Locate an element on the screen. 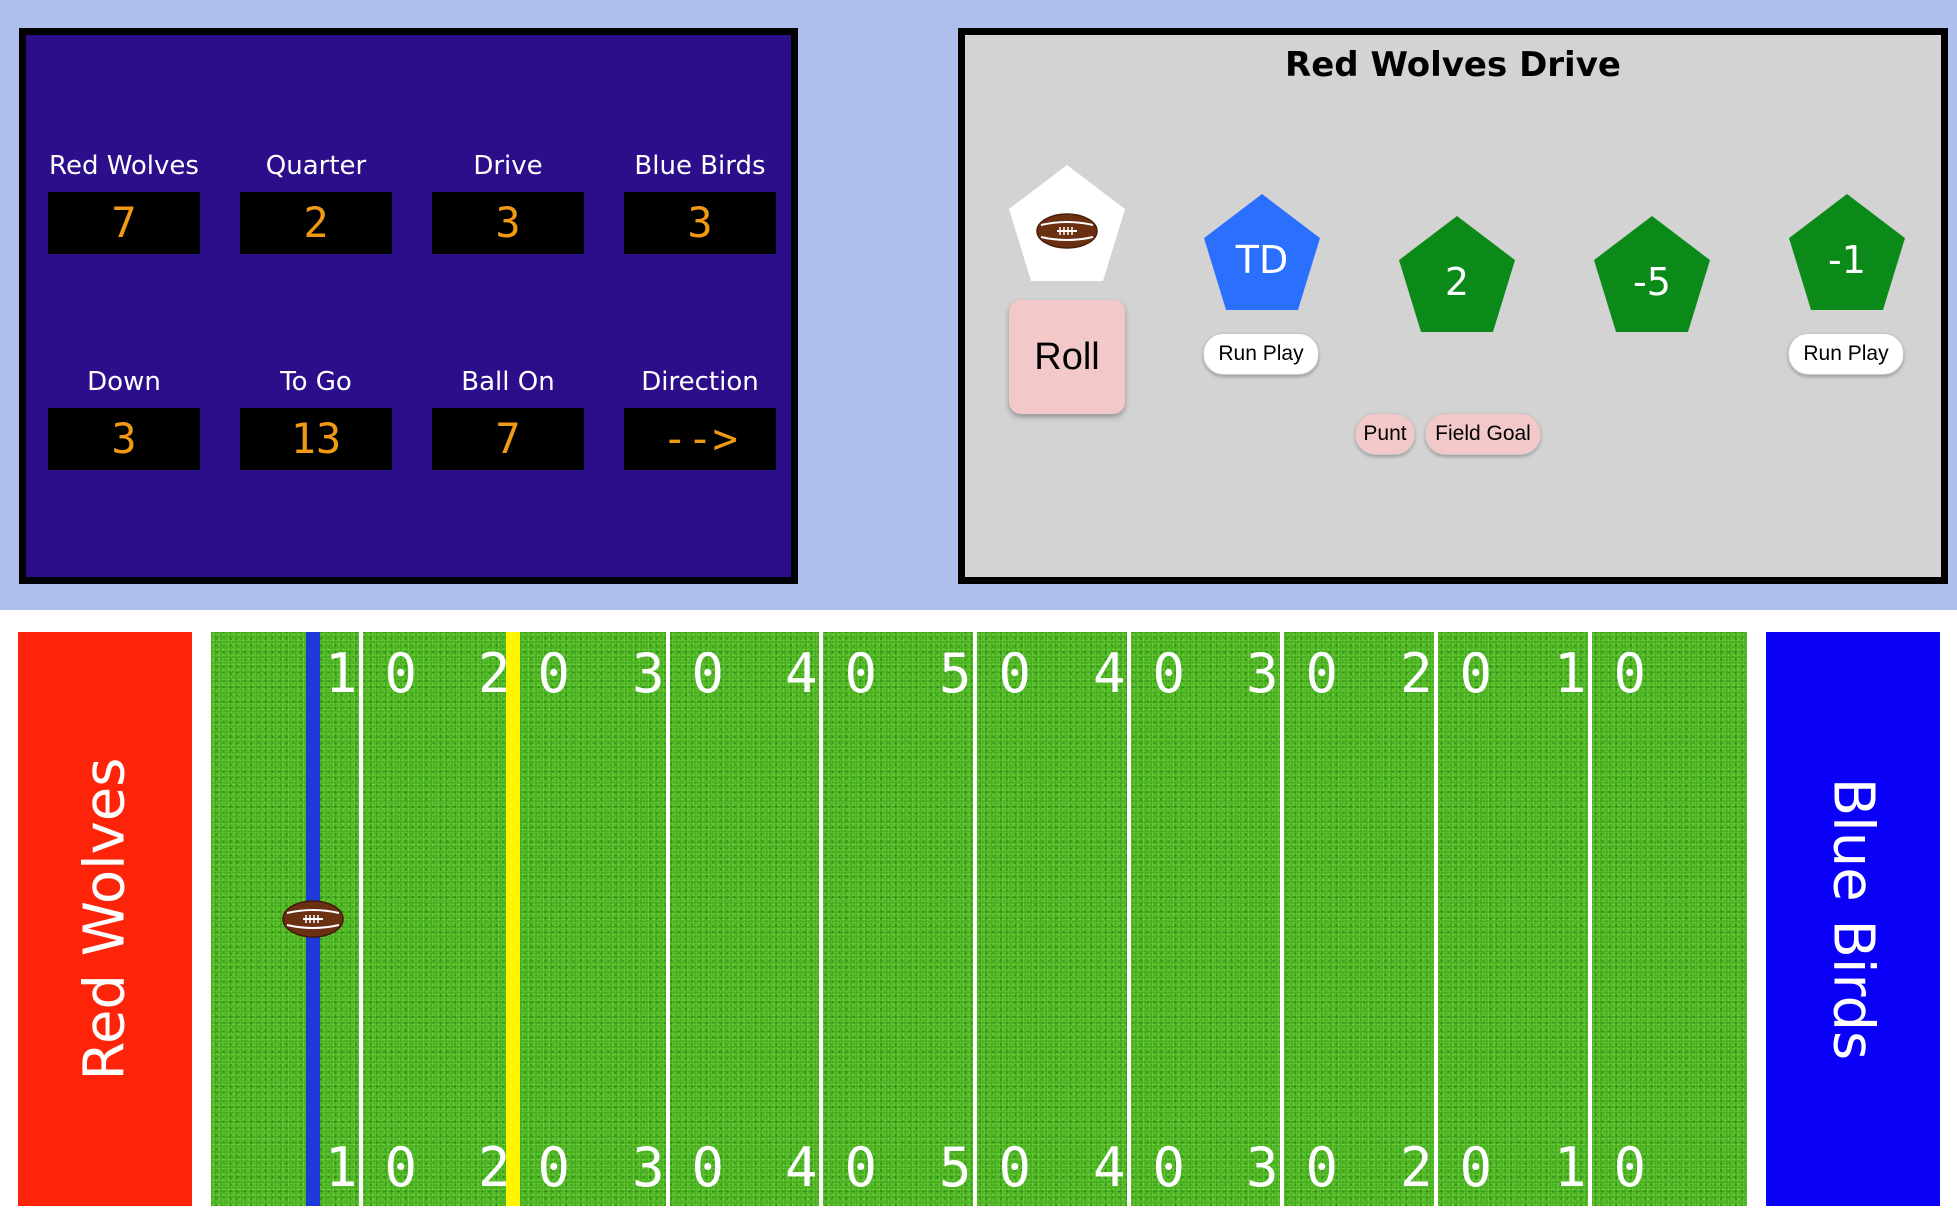  play-die-minus-1: -1 is located at coordinates (1847, 252).